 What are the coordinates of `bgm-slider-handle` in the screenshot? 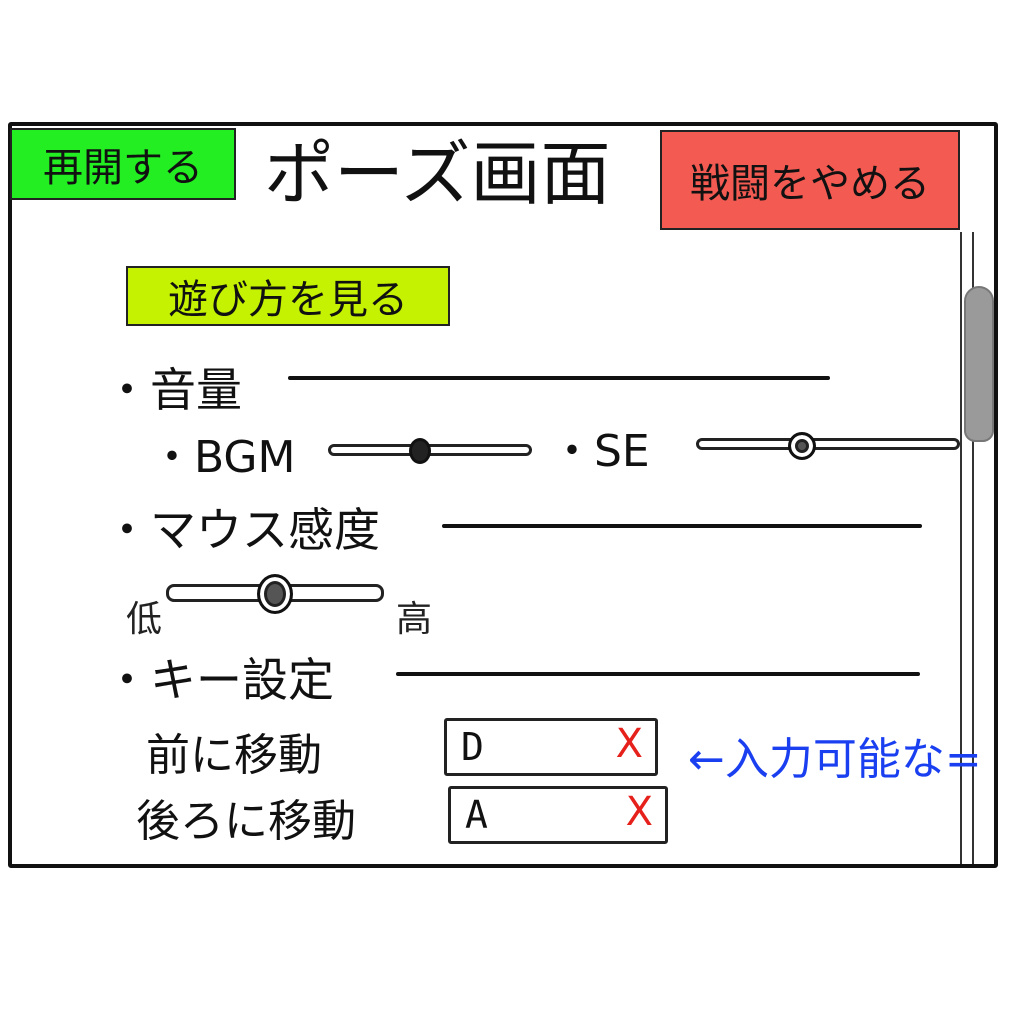 It's located at (419, 451).